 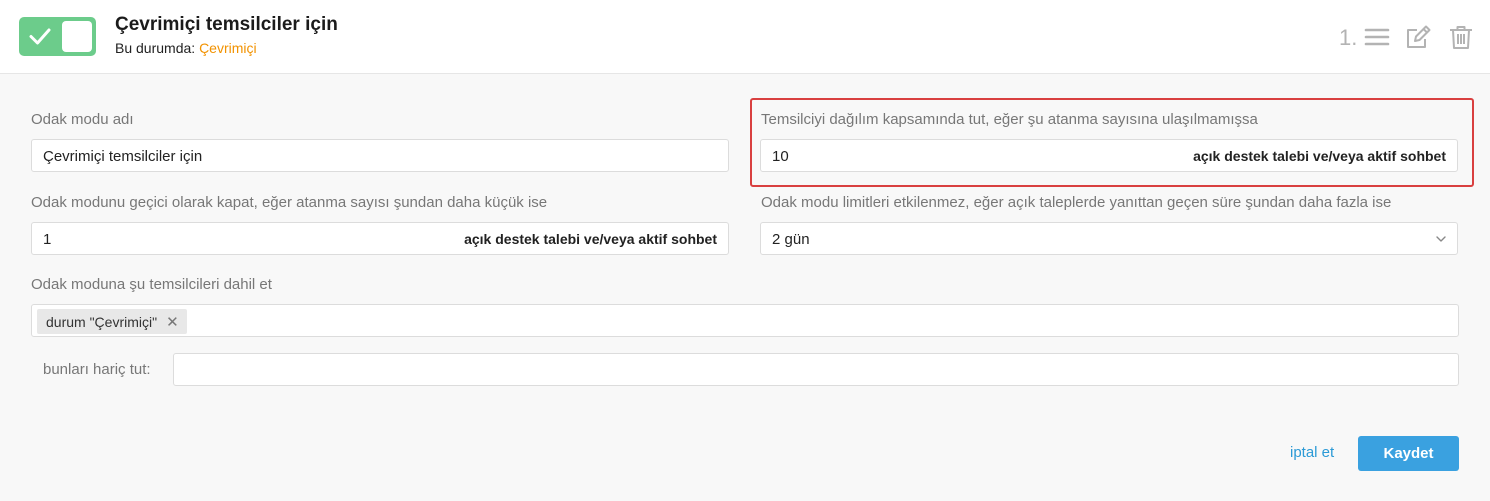 I want to click on order-number: 1., so click(x=1348, y=37).